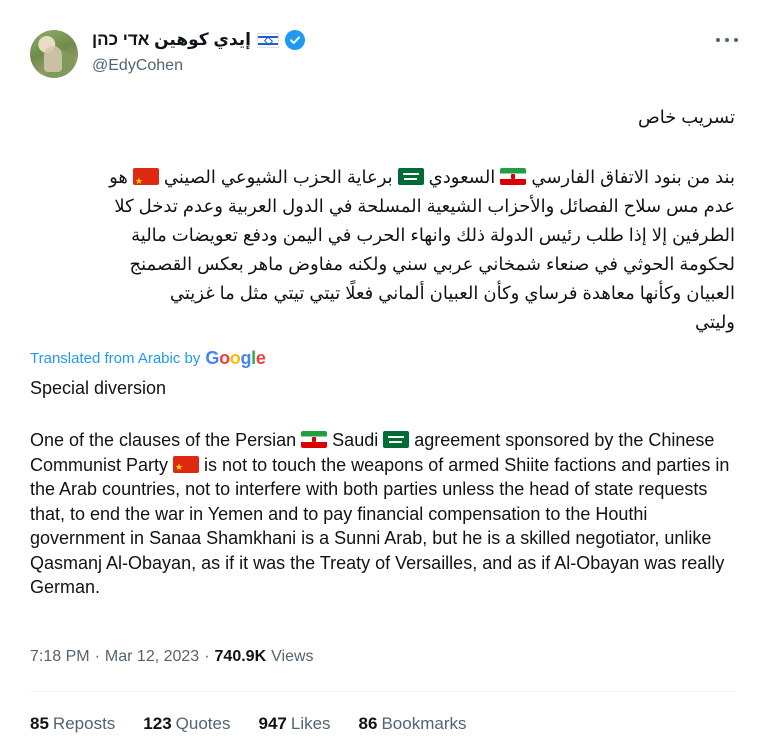 The width and height of the screenshot is (759, 749). What do you see at coordinates (727, 40) in the screenshot?
I see `more-options-icon` at bounding box center [727, 40].